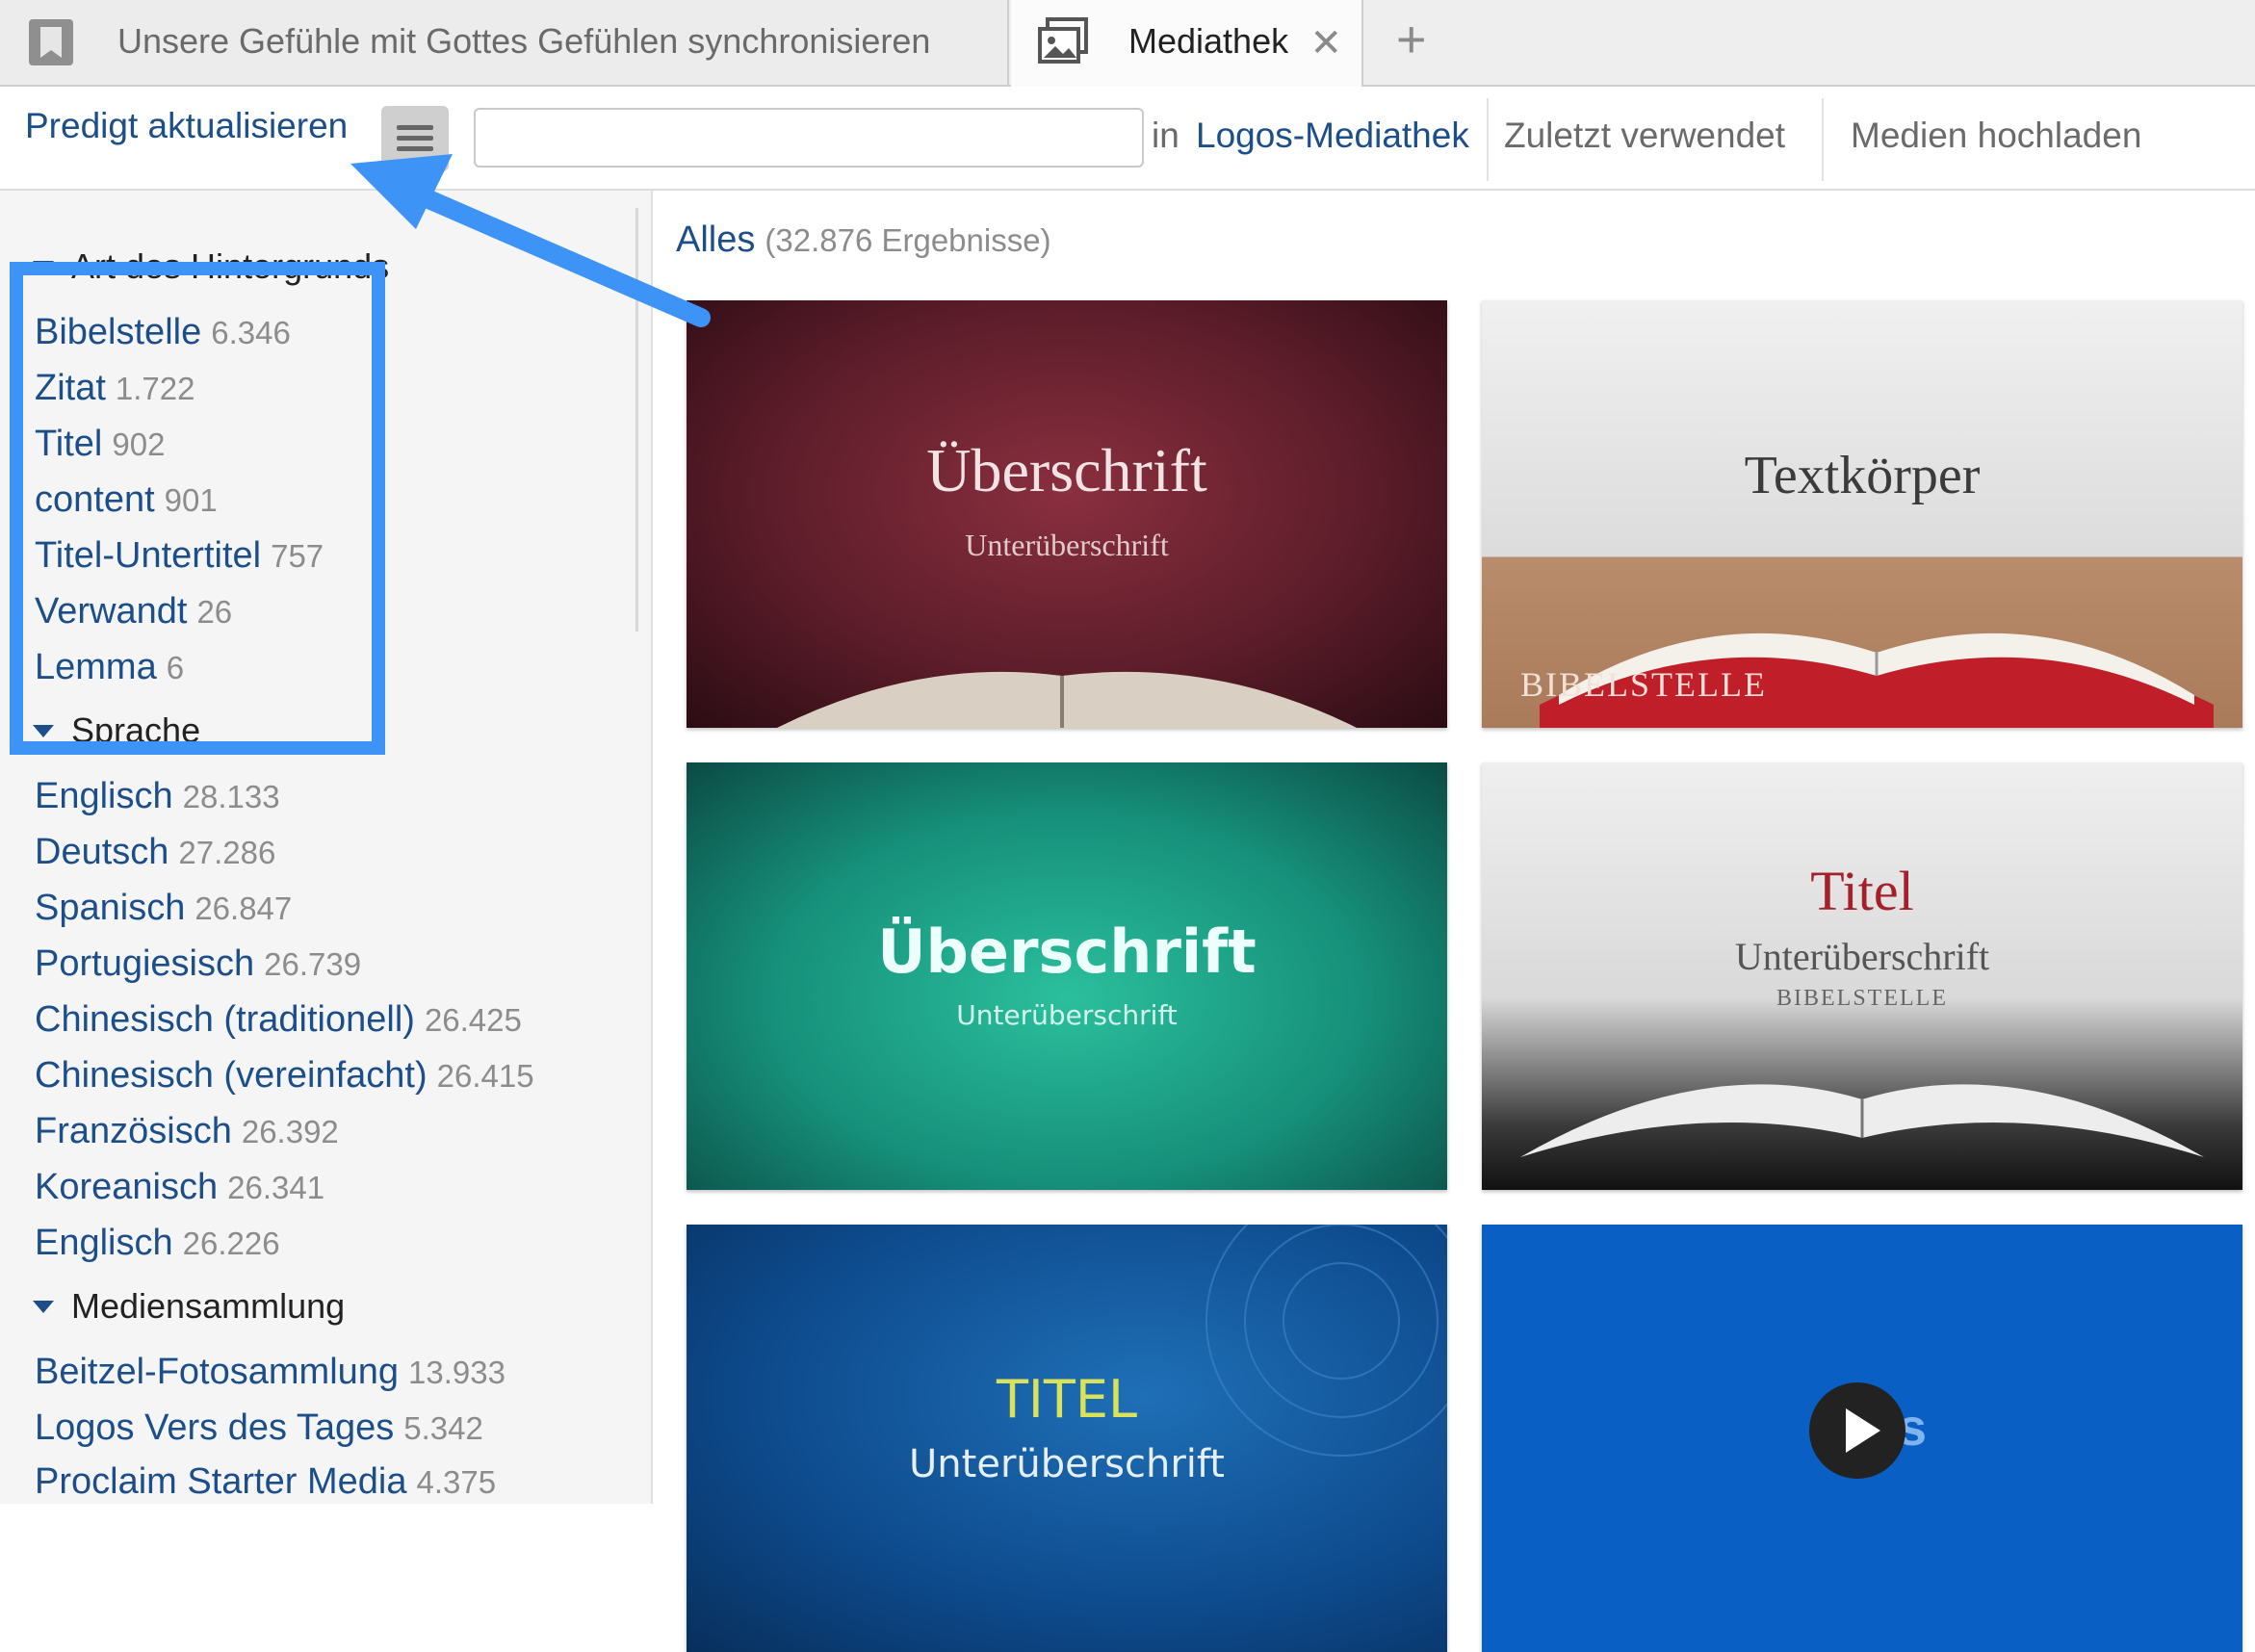 Image resolution: width=2255 pixels, height=1652 pixels. Describe the element at coordinates (51, 42) in the screenshot. I see `bookmark-icon` at that location.